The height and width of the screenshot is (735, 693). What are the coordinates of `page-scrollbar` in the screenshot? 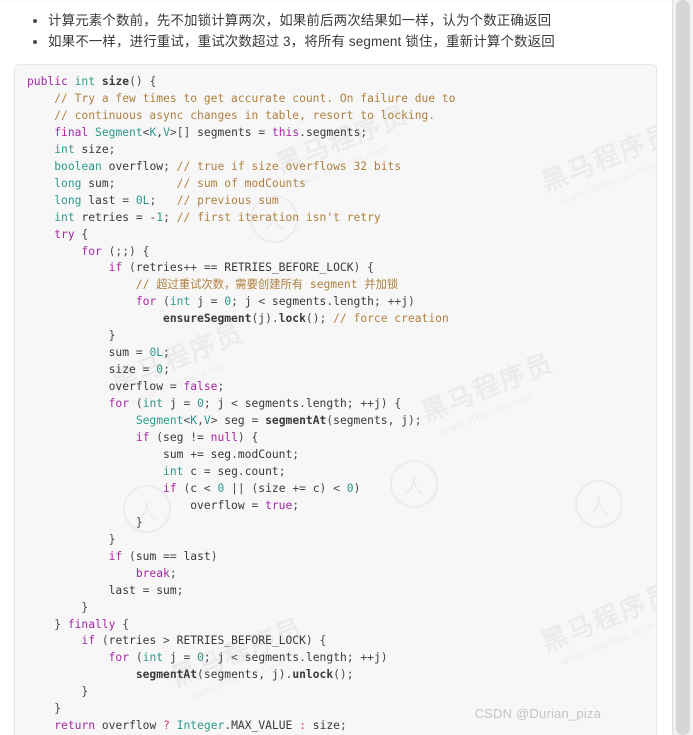 It's located at (682, 367).